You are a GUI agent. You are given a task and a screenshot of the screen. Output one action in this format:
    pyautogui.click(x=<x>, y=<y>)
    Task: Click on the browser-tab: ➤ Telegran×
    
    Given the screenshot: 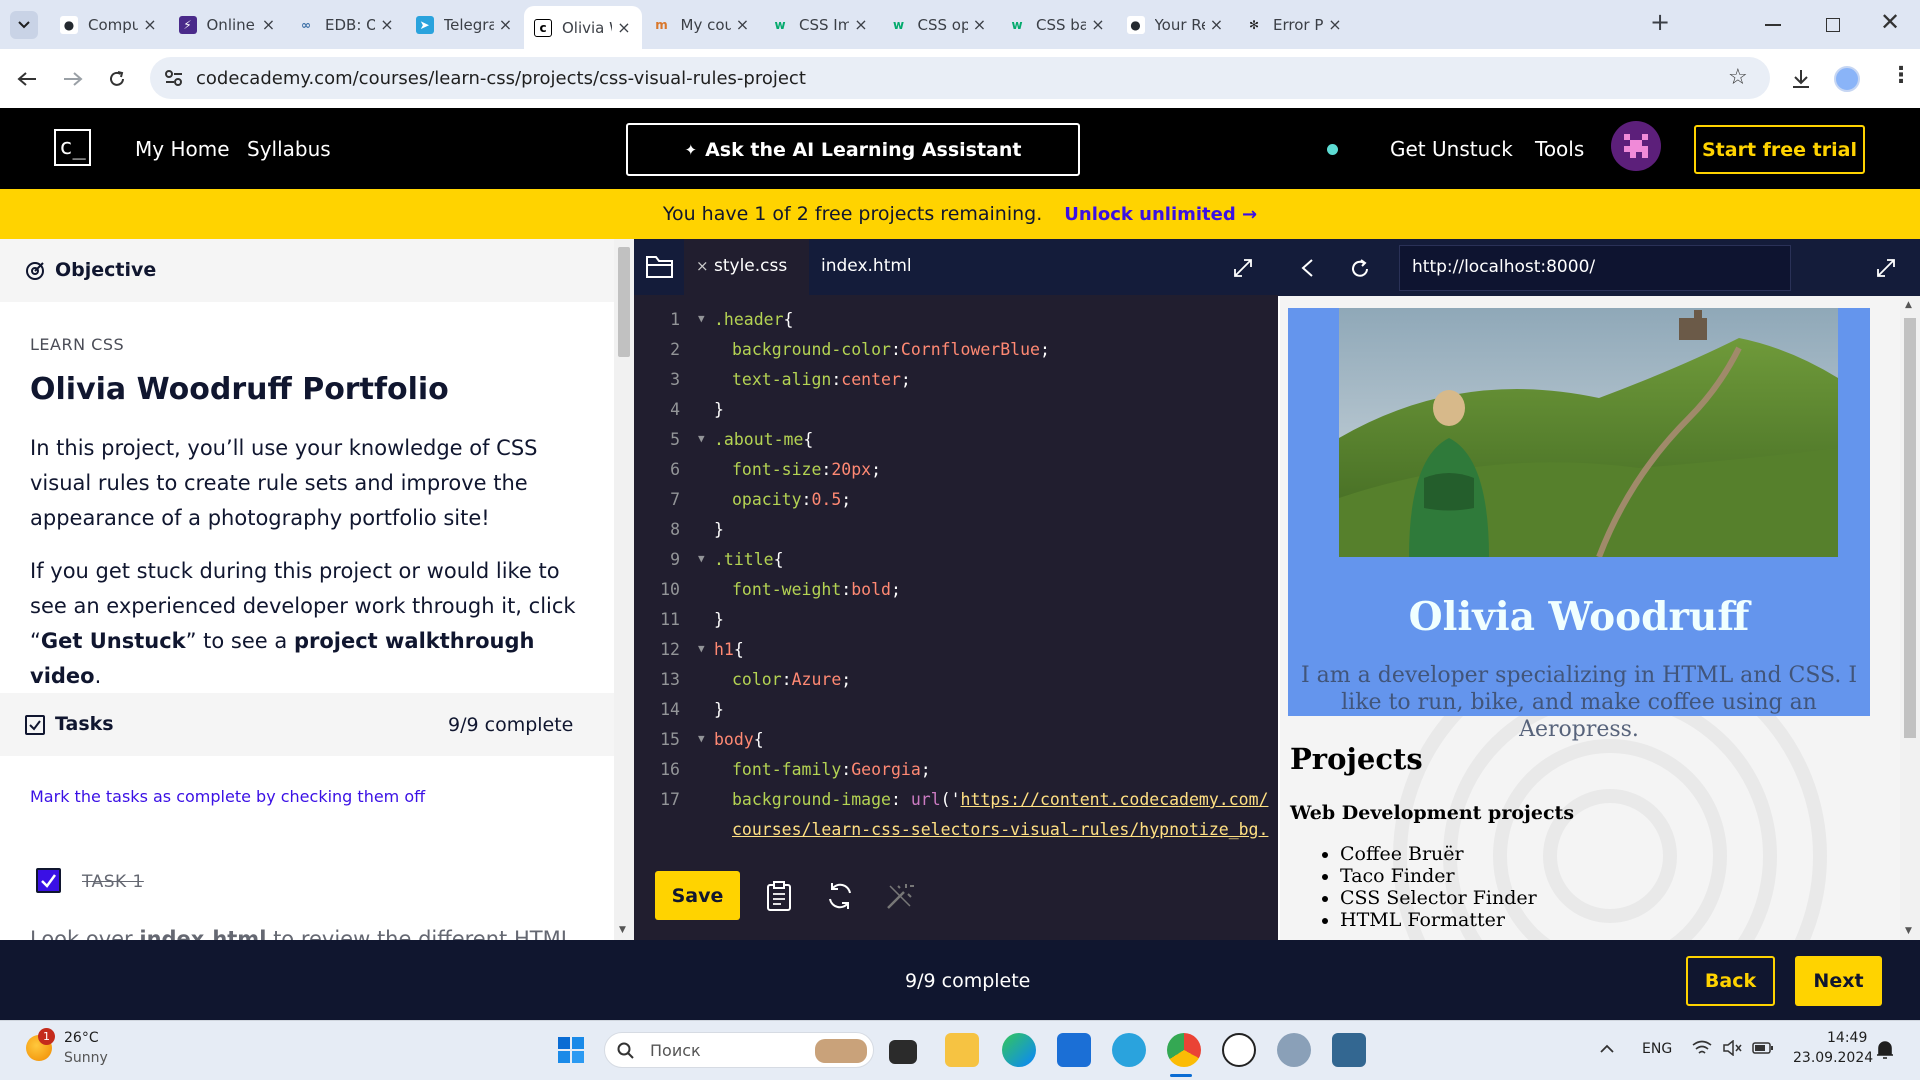 What is the action you would take?
    pyautogui.click(x=465, y=25)
    